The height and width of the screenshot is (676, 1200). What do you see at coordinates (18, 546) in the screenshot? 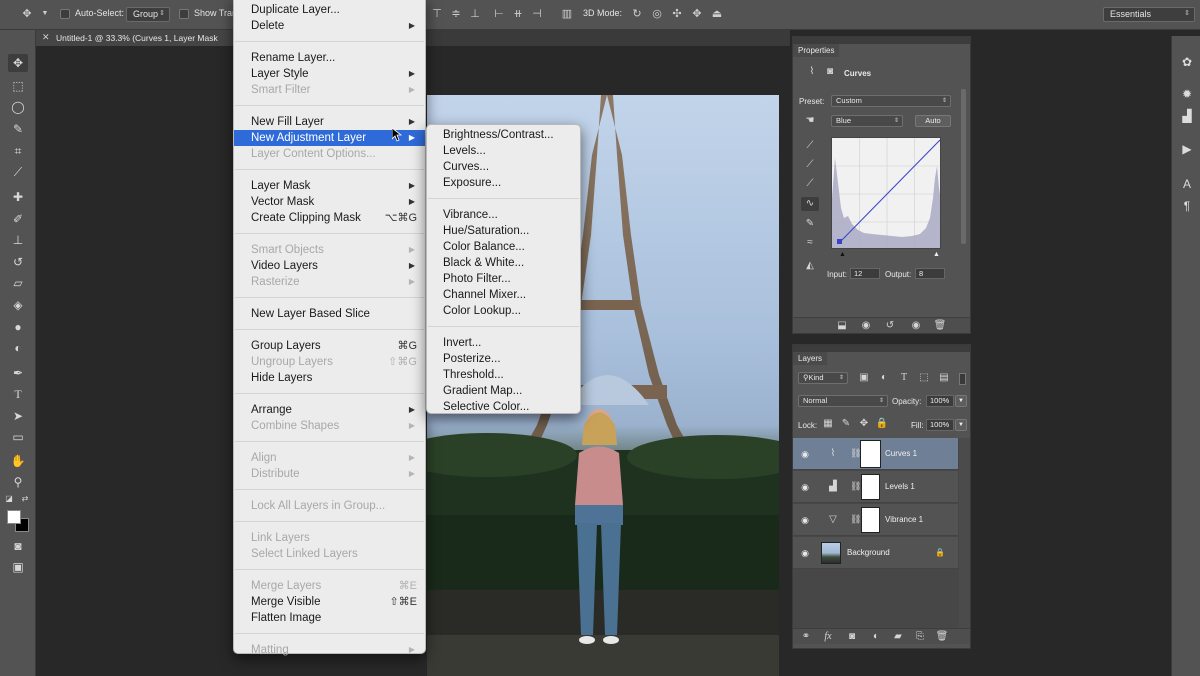
I see `quick-mask-icon: ◙` at bounding box center [18, 546].